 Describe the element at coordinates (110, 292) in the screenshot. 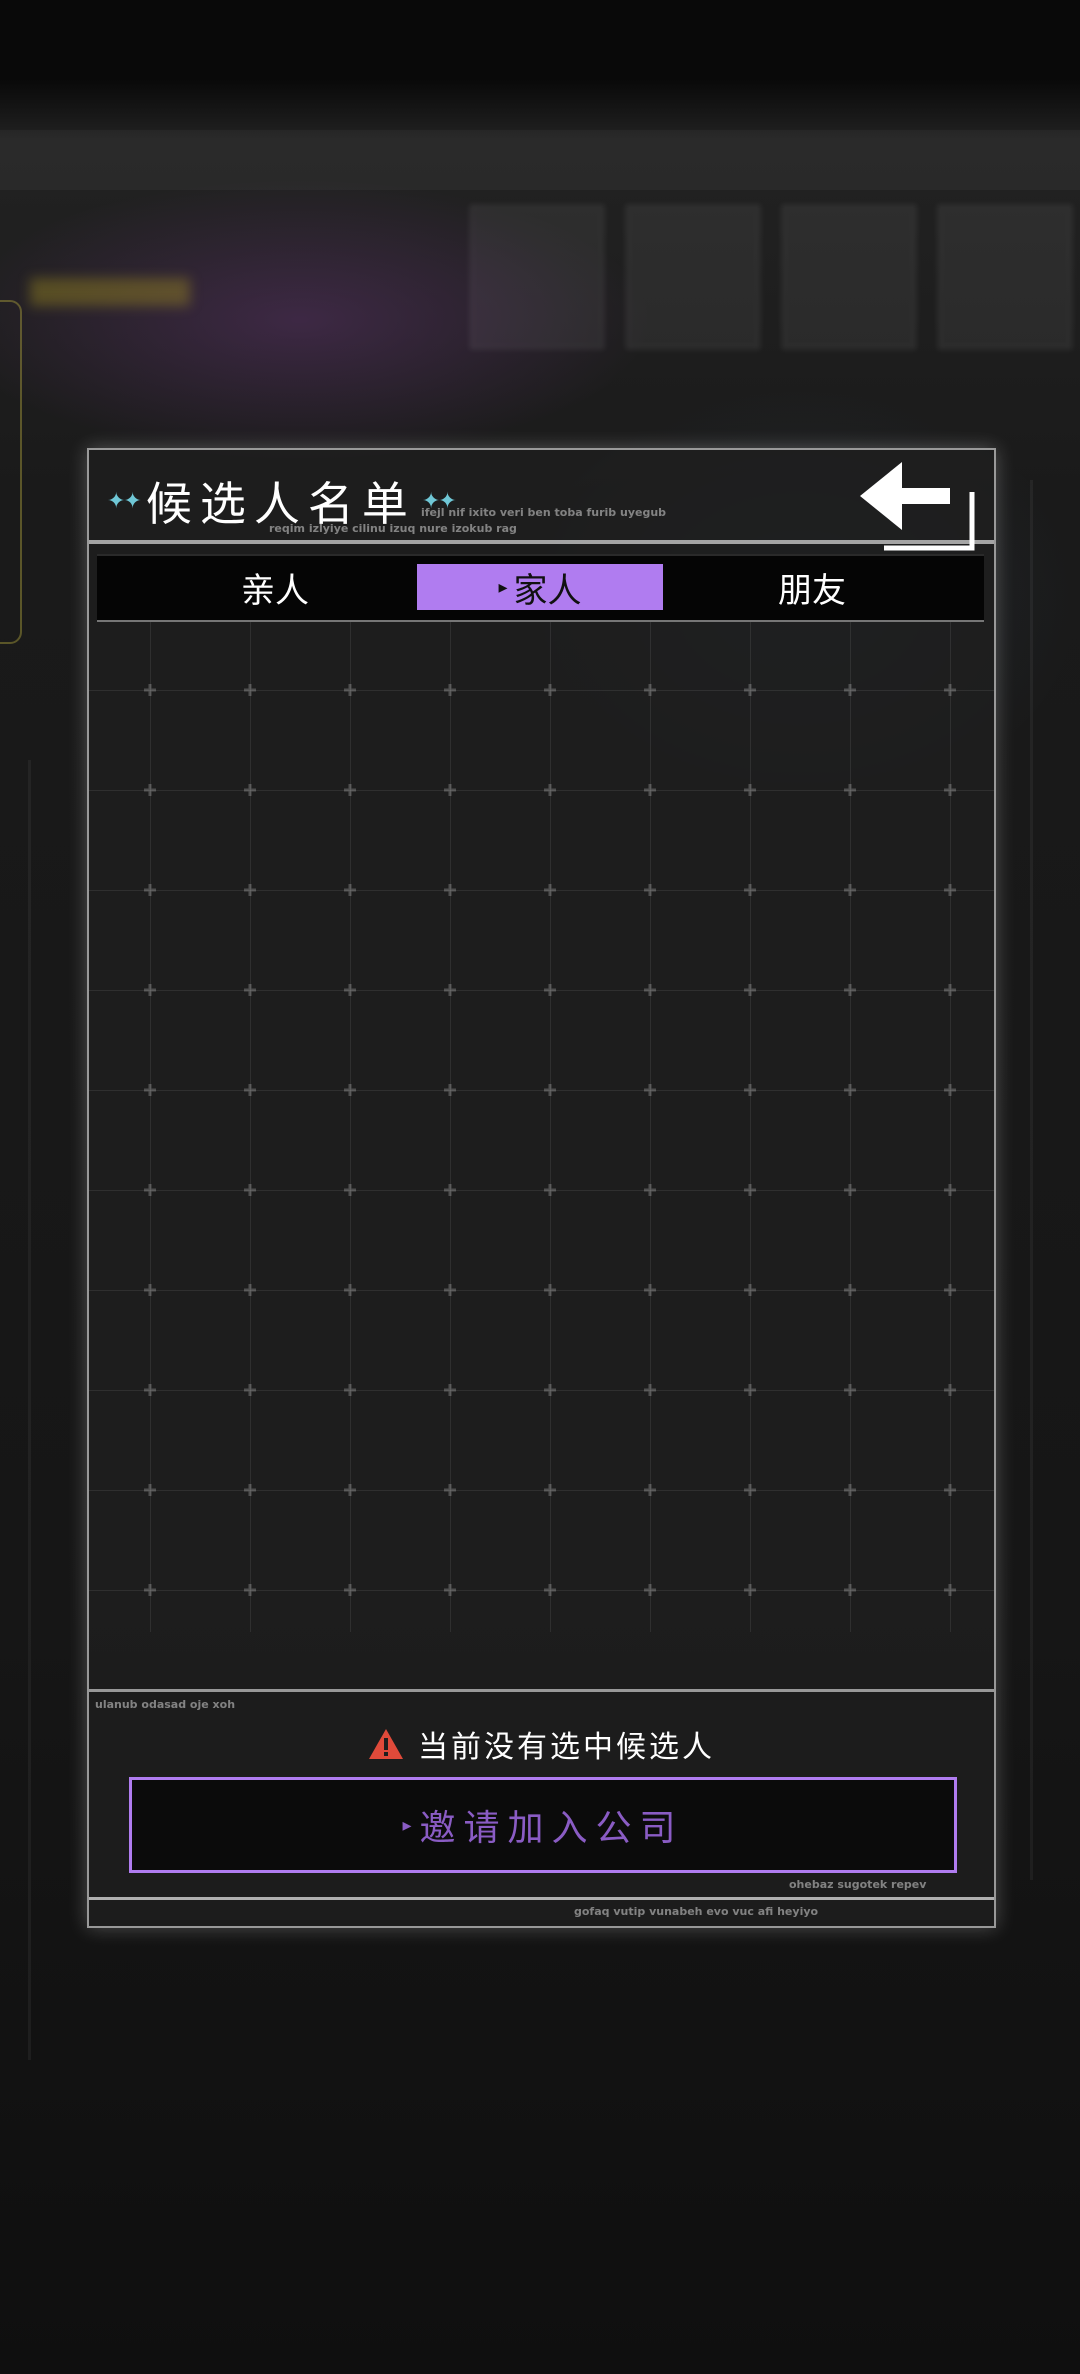

I see `background-highlight` at that location.